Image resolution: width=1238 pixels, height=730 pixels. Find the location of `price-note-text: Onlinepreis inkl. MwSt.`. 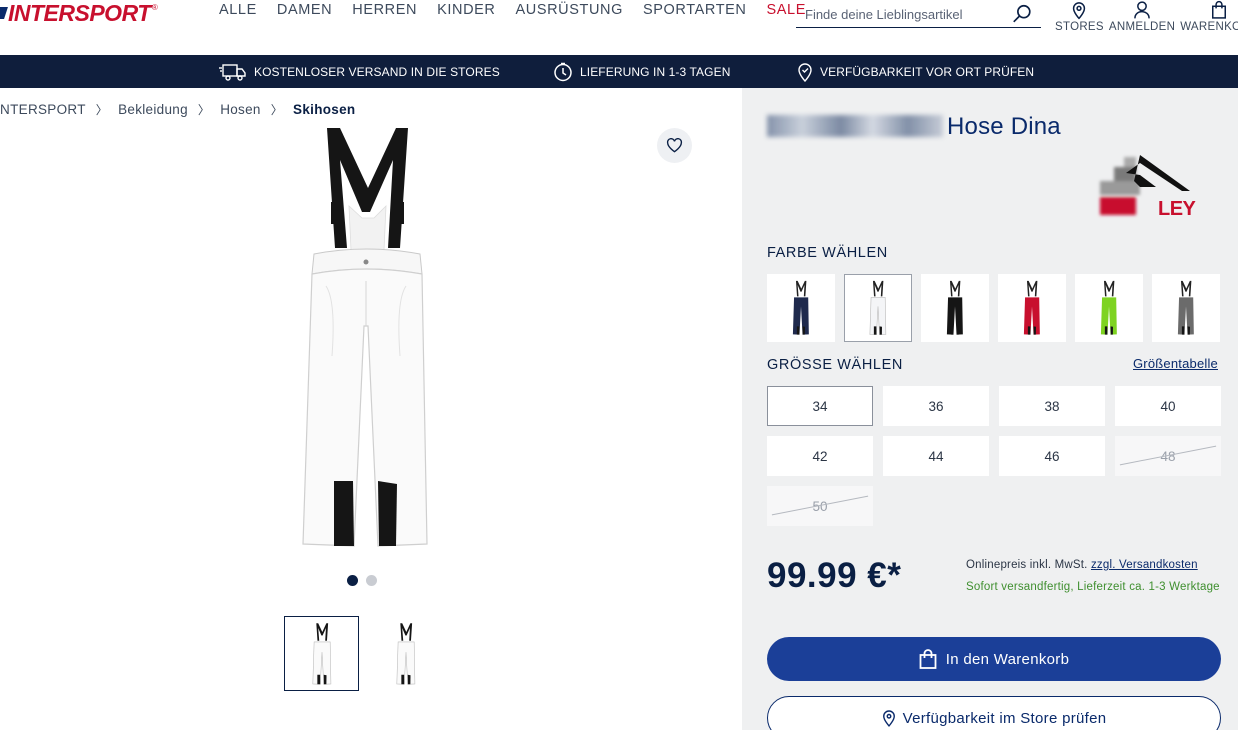

price-note-text: Onlinepreis inkl. MwSt. is located at coordinates (1027, 565).